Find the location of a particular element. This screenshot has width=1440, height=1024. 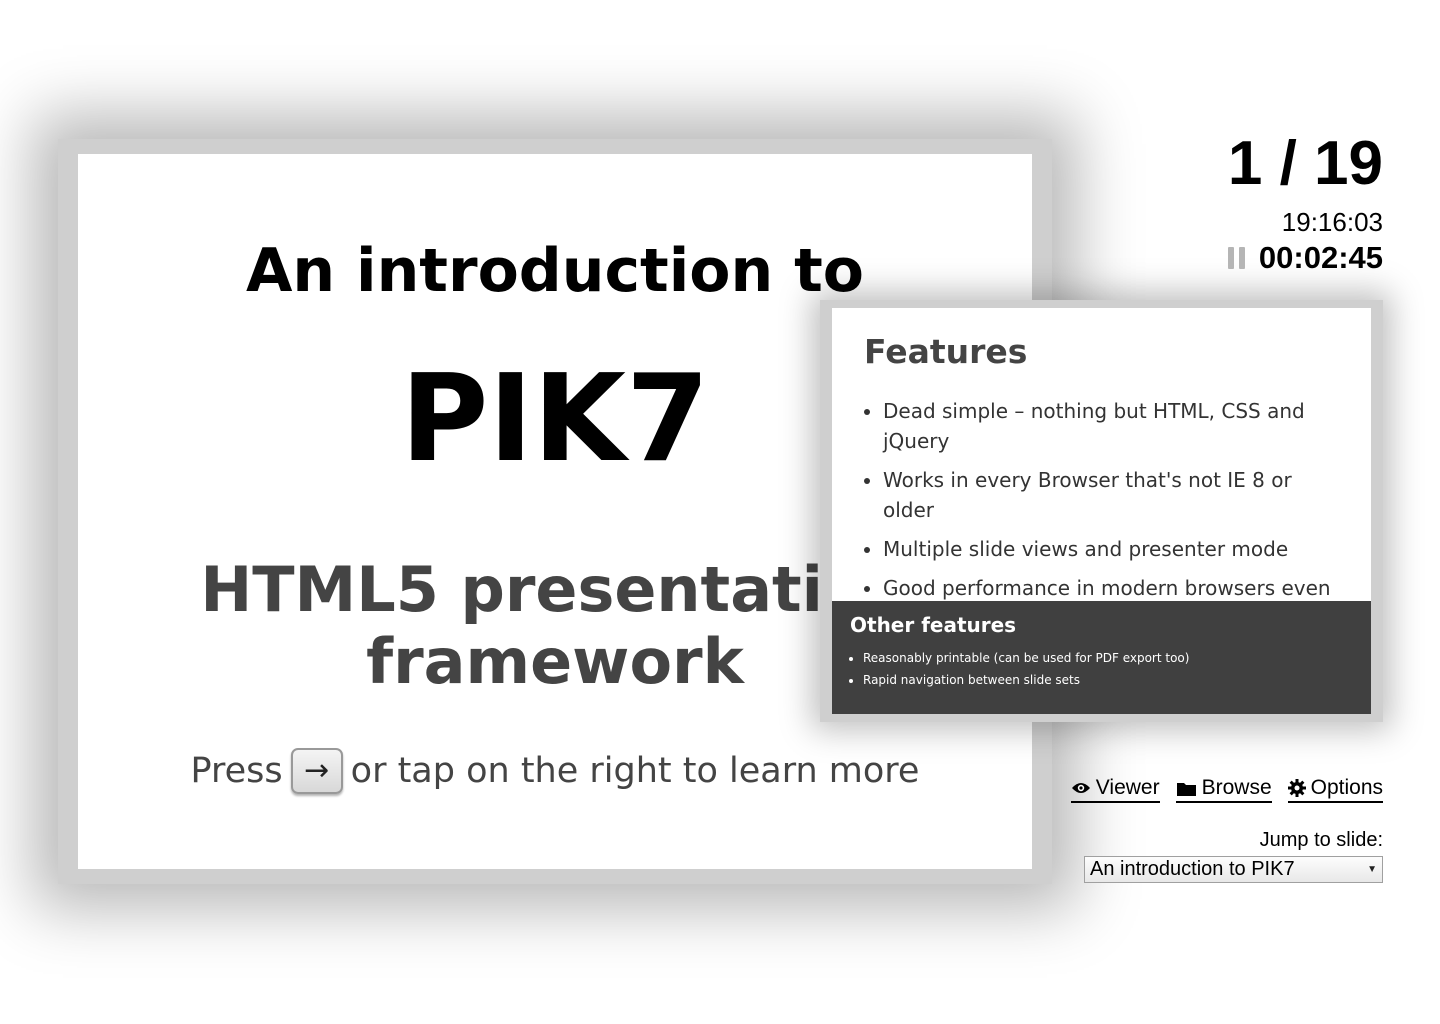

viewer-label: Viewer is located at coordinates (1127, 787).